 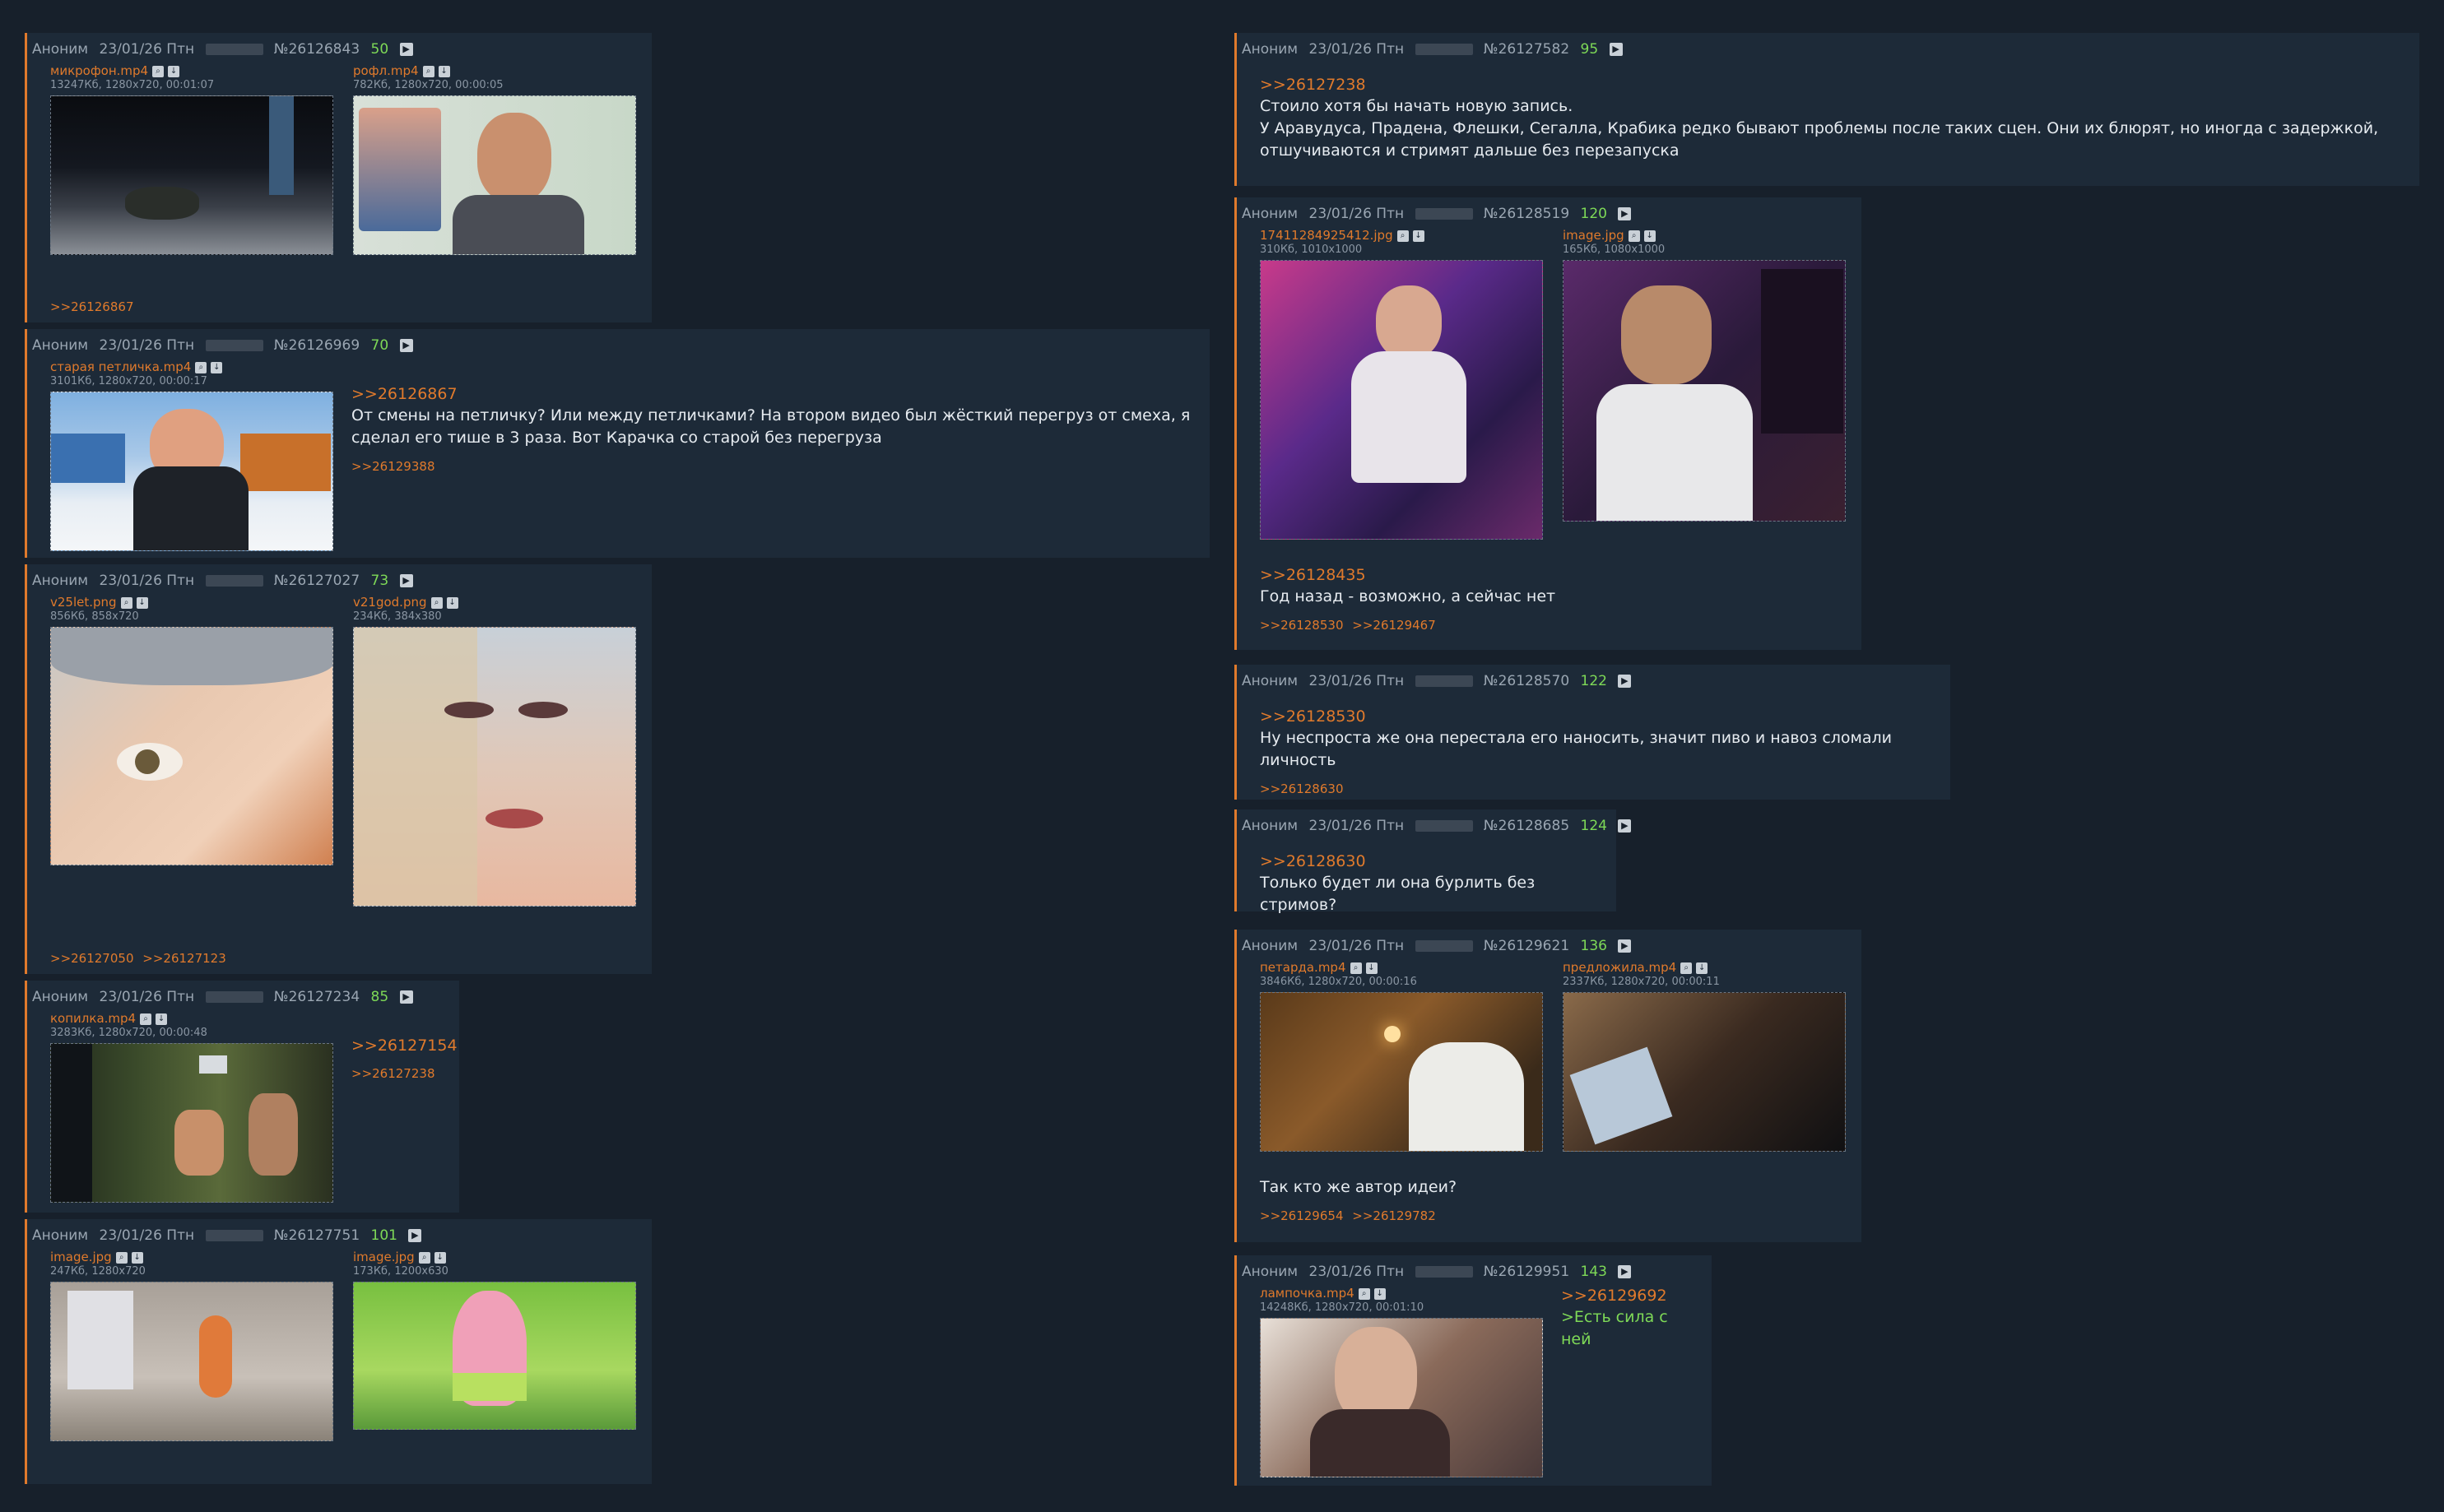 I want to click on file-name: лампочка.mp4, so click(x=1307, y=1293).